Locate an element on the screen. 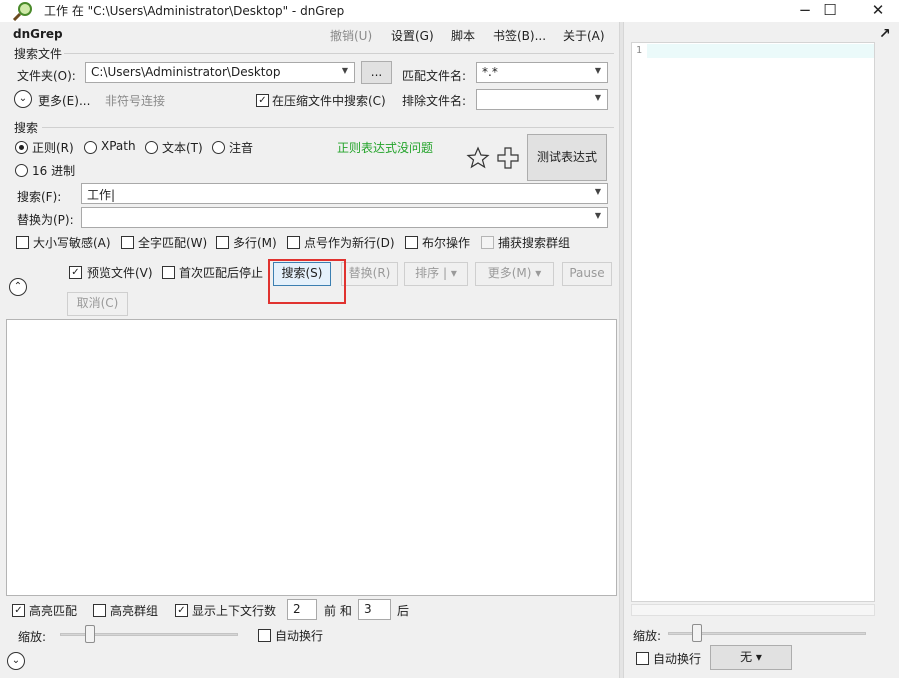 The image size is (899, 678). capture-groups-label: 捕获搜索群组 is located at coordinates (534, 243).